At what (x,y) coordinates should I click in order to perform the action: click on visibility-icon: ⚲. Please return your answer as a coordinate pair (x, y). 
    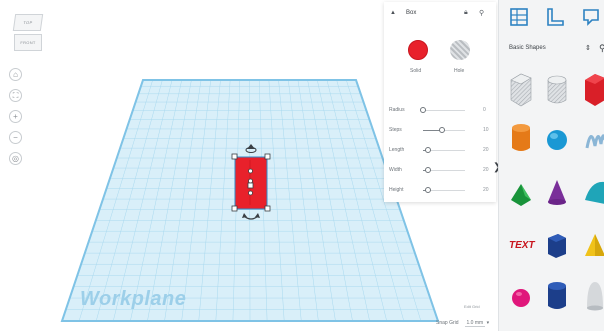
    Looking at the image, I should click on (481, 13).